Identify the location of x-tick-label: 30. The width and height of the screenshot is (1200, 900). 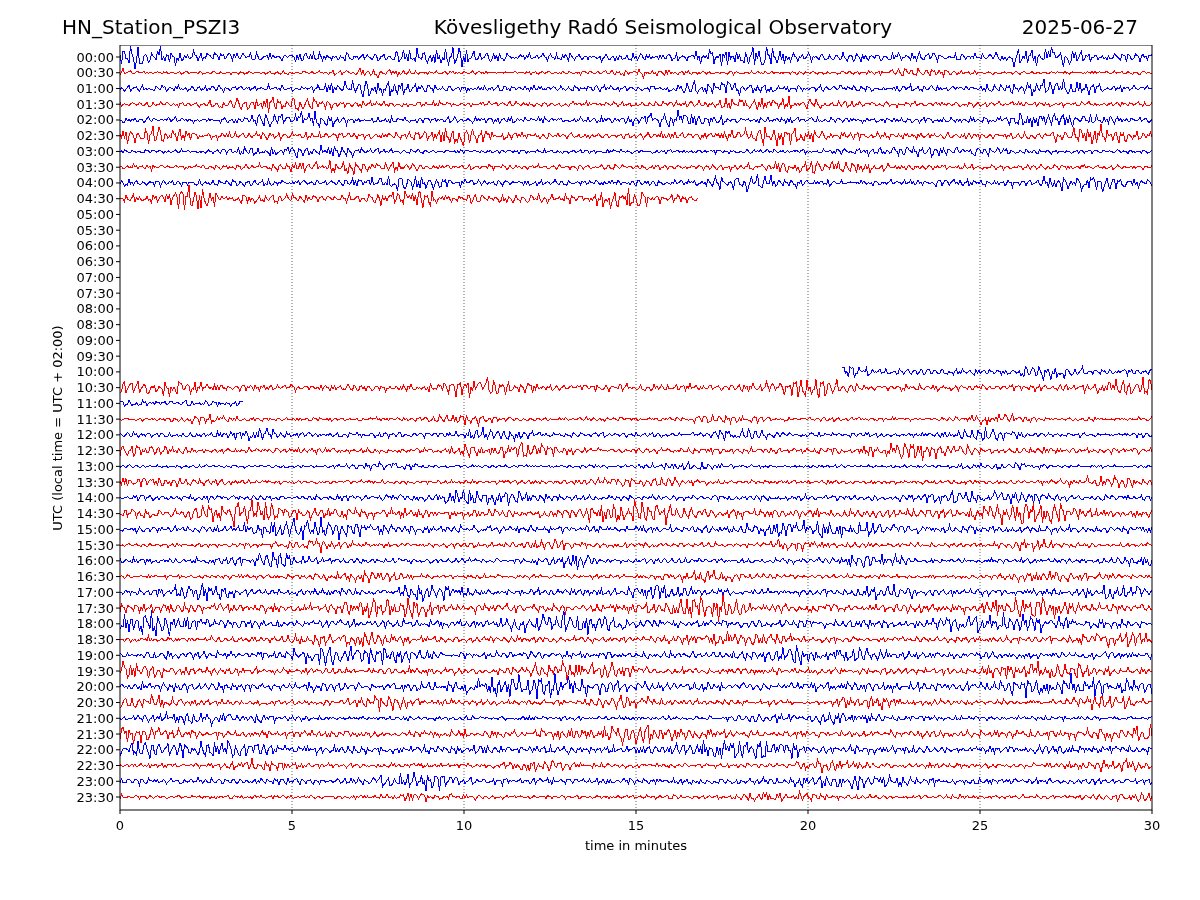
(1152, 825).